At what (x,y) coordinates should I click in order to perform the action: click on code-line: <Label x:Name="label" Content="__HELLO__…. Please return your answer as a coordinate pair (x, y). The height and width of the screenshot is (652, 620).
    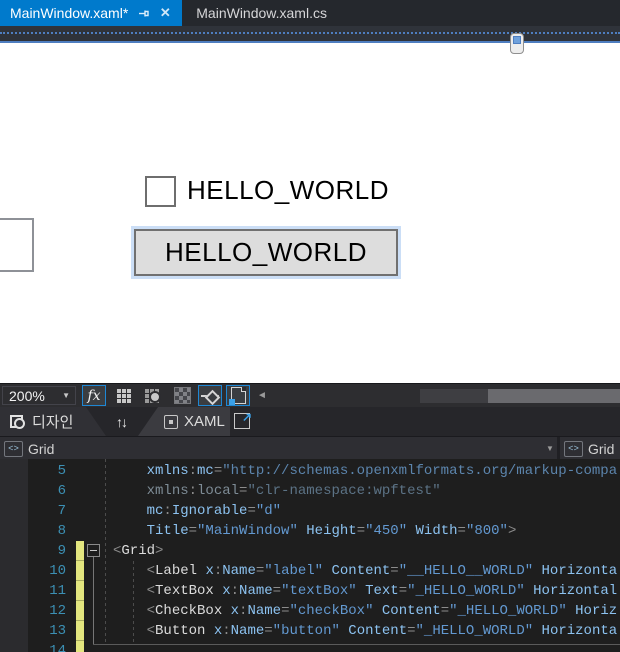
    Looking at the image, I should click on (365, 571).